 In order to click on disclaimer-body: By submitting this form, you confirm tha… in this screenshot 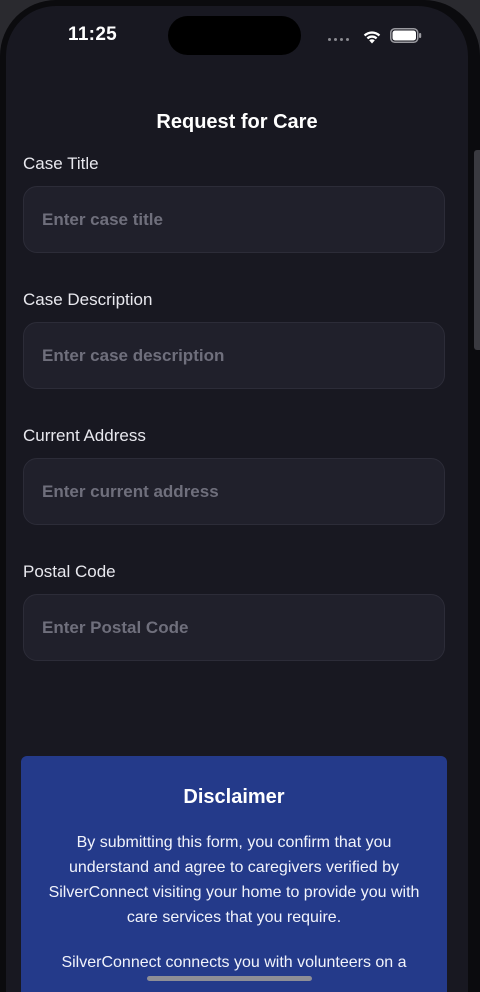, I will do `click(234, 880)`.